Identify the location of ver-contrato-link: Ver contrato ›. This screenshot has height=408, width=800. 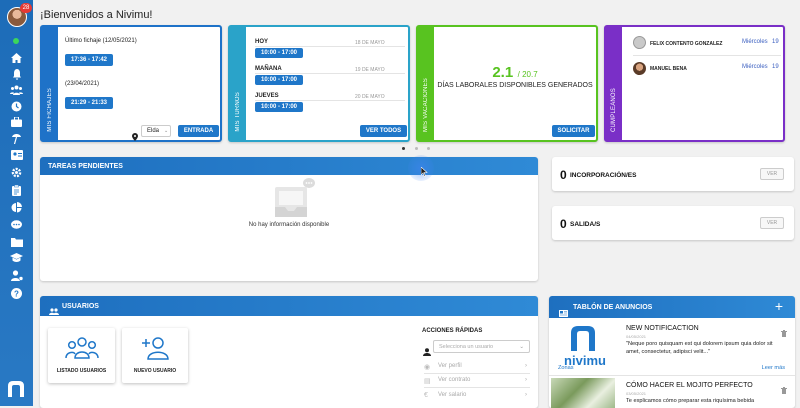
(484, 382).